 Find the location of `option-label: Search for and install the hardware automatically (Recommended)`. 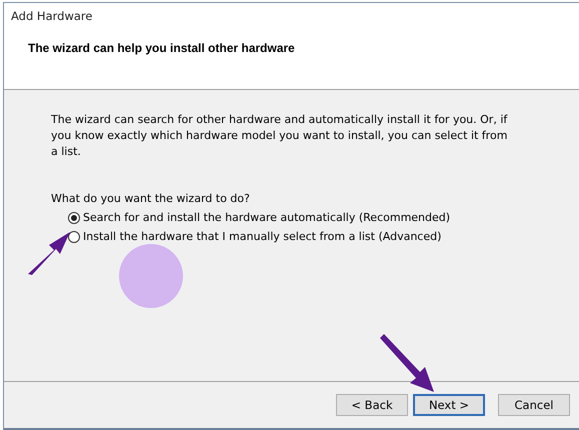

option-label: Search for and install the hardware automatically (Recommended) is located at coordinates (266, 217).